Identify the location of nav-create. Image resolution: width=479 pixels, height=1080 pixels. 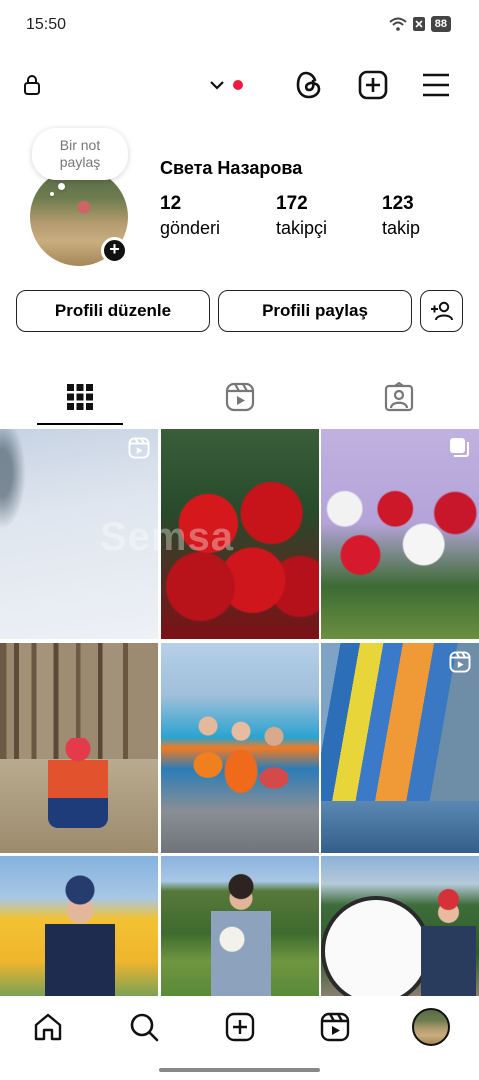
(240, 1027).